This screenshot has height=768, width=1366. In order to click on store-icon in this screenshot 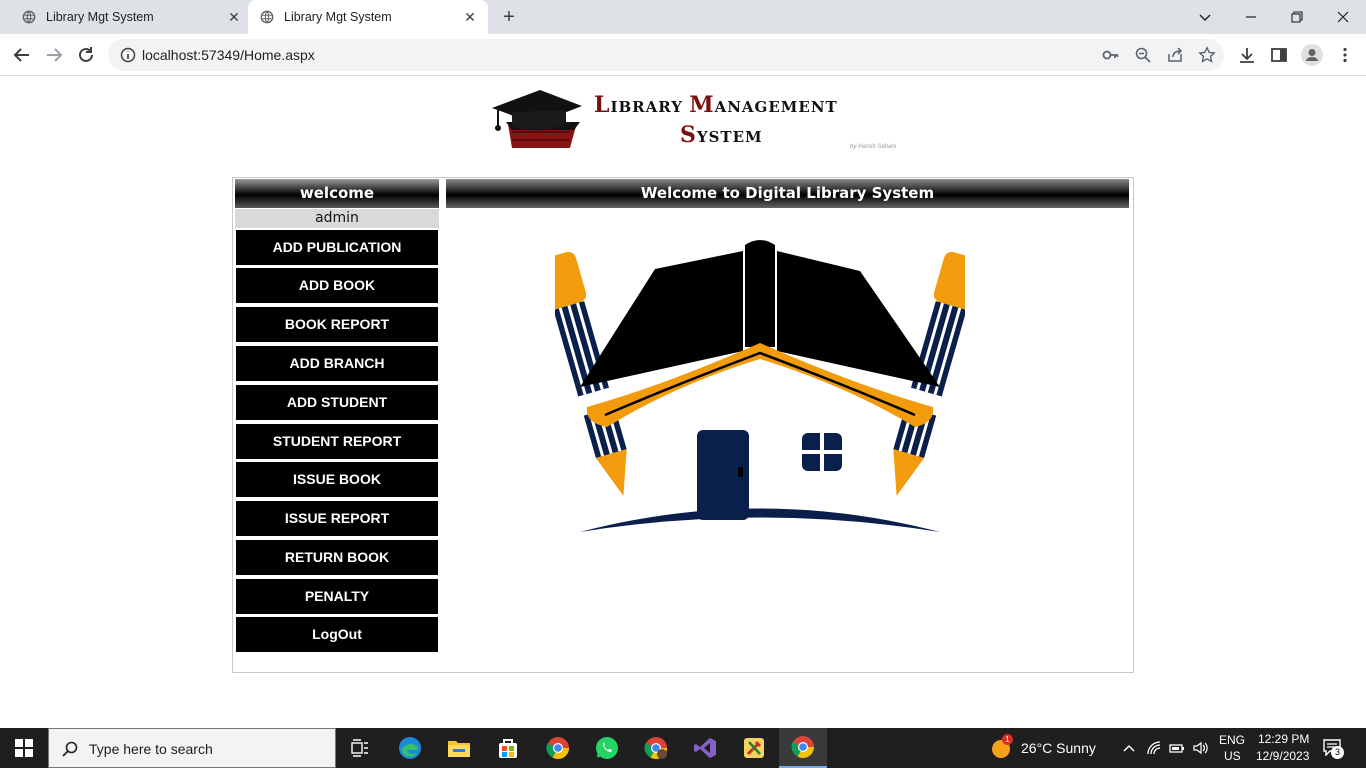, I will do `click(508, 748)`.